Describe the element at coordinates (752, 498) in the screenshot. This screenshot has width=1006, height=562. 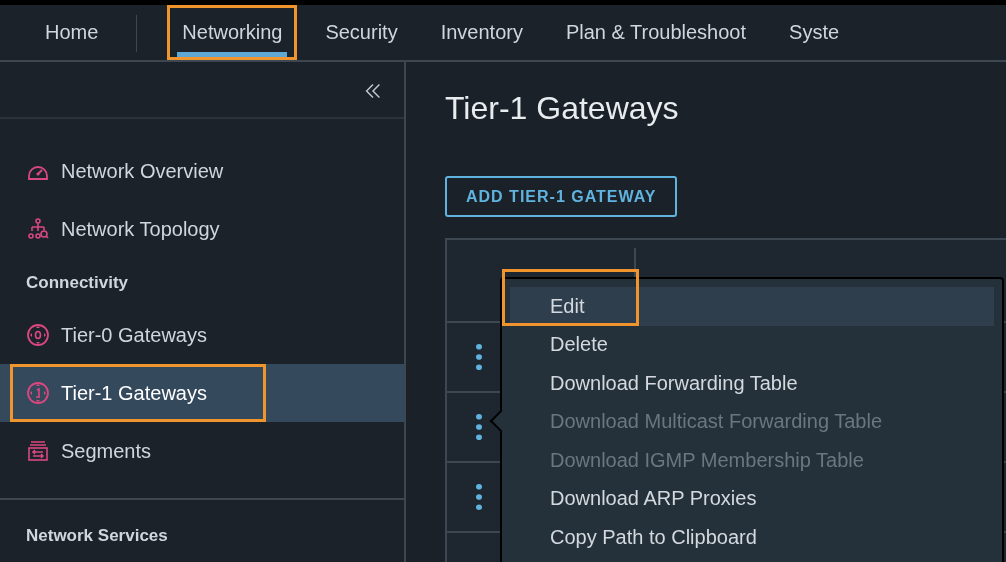
I see `menu-item: Download ARP Proxies` at that location.